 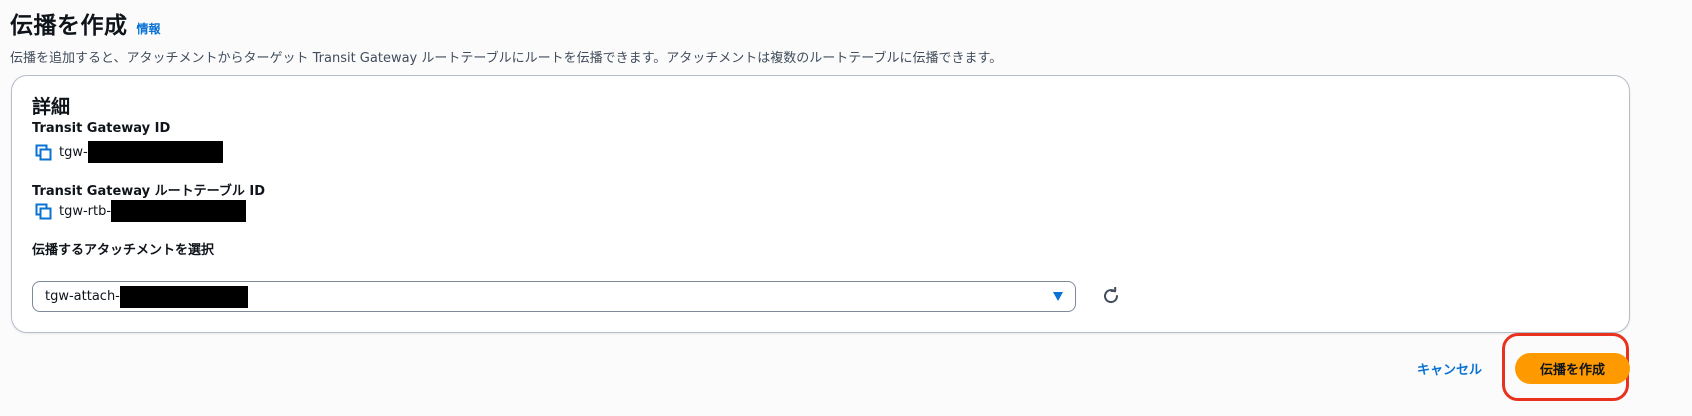 What do you see at coordinates (1449, 368) in the screenshot?
I see `cancel-button: キャンセル` at bounding box center [1449, 368].